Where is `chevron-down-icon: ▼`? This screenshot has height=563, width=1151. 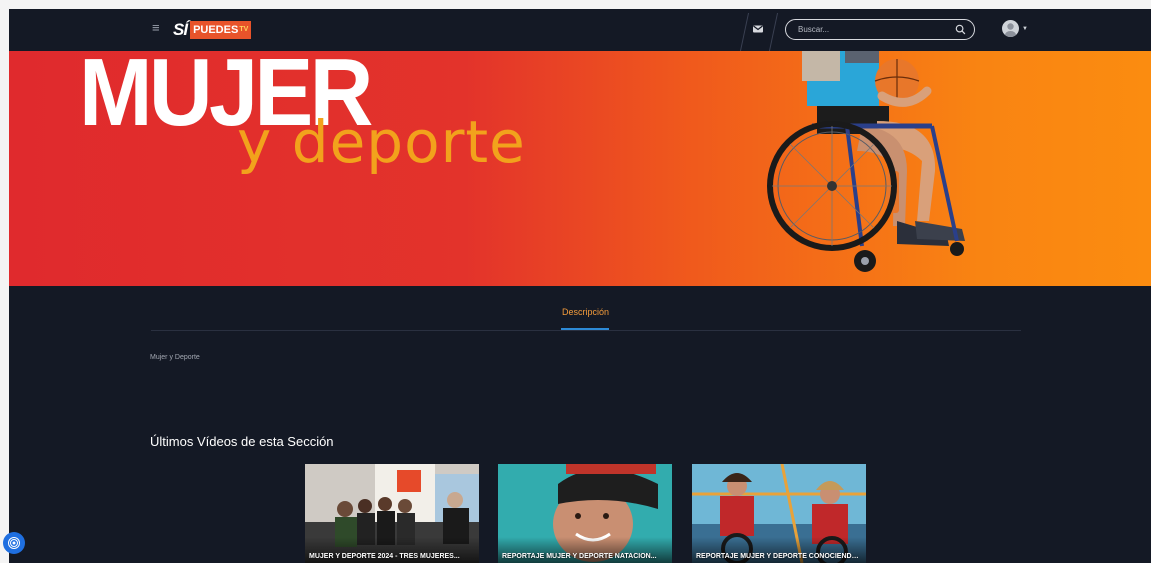 chevron-down-icon: ▼ is located at coordinates (1025, 29).